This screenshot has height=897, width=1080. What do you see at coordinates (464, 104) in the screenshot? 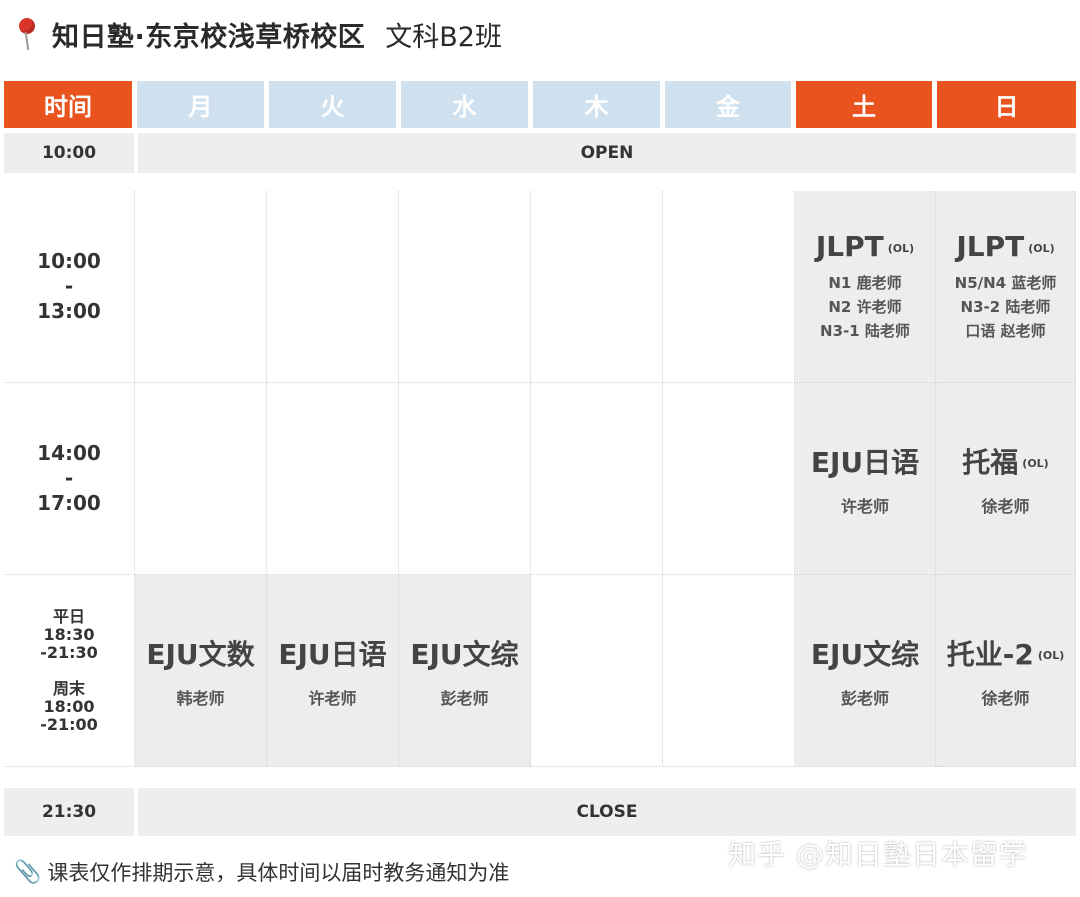
I see `header-day-wed: 水` at bounding box center [464, 104].